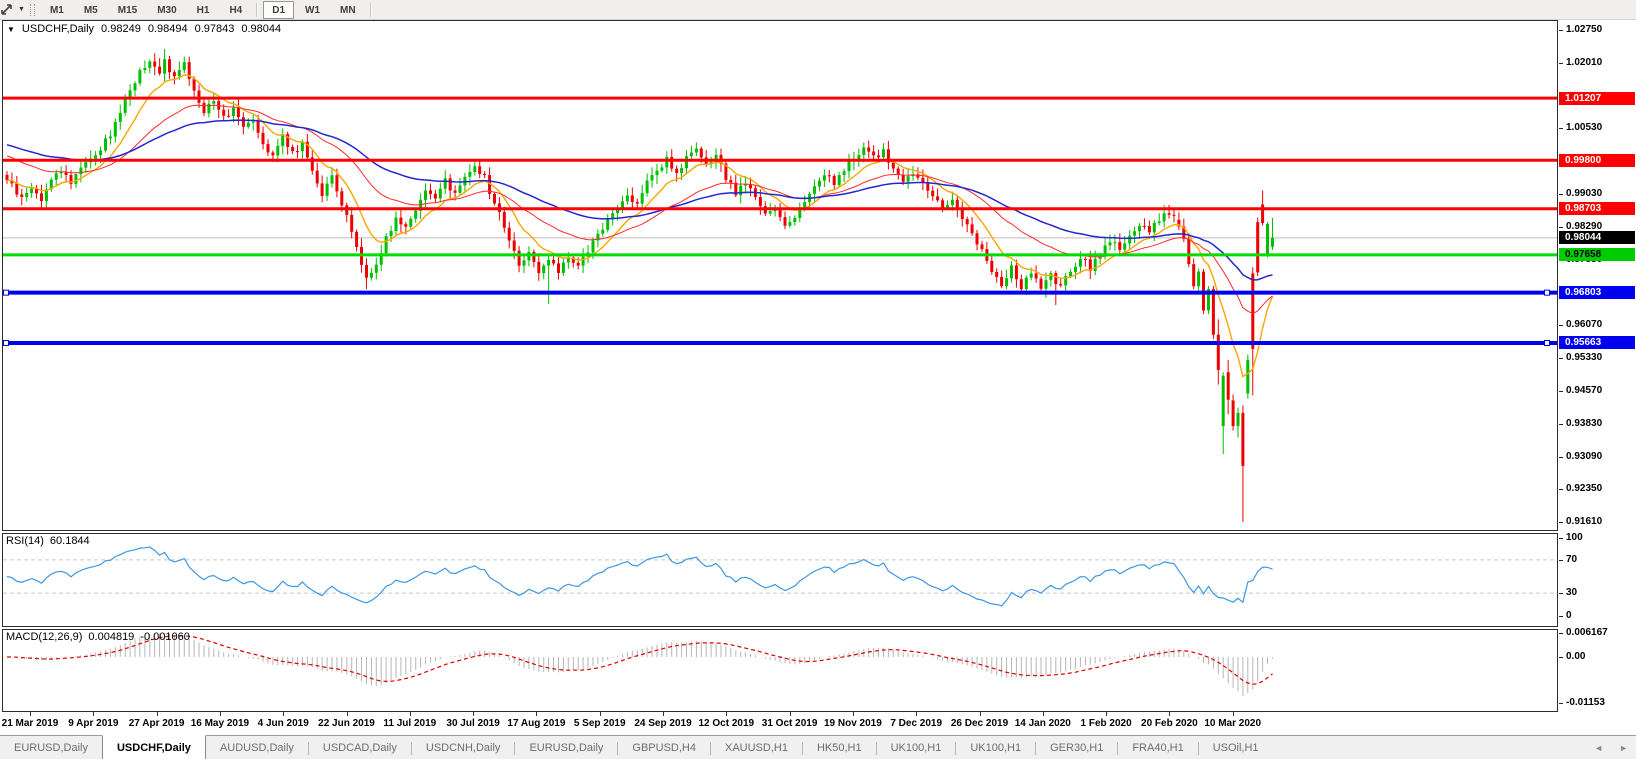  I want to click on level-price-label: 1.01207, so click(1597, 98).